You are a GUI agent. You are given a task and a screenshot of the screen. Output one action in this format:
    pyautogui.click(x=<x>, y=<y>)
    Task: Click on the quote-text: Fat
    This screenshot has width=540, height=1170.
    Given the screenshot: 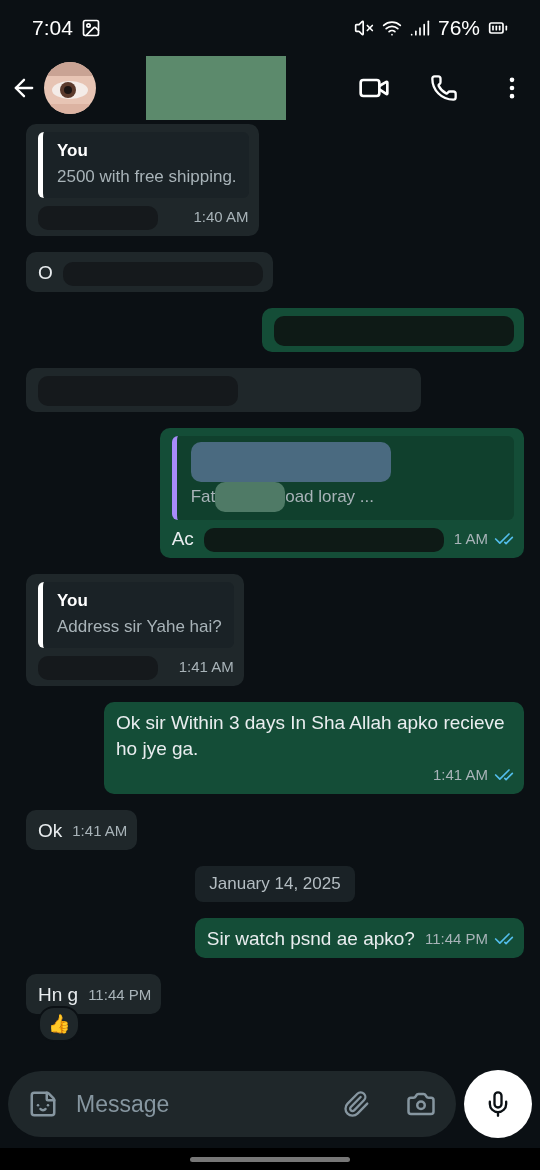 What is the action you would take?
    pyautogui.click(x=203, y=497)
    